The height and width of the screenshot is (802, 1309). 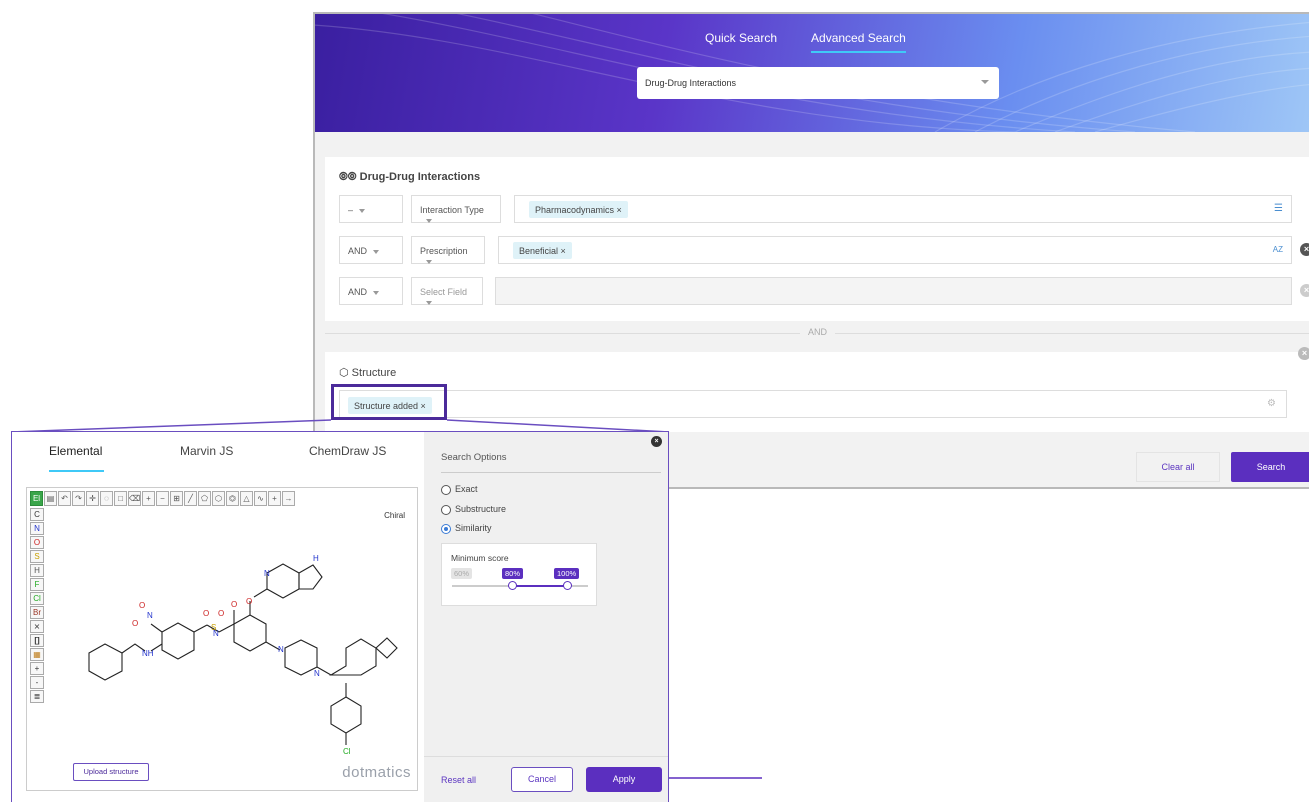 I want to click on search-options-title: Search Options, so click(x=474, y=457).